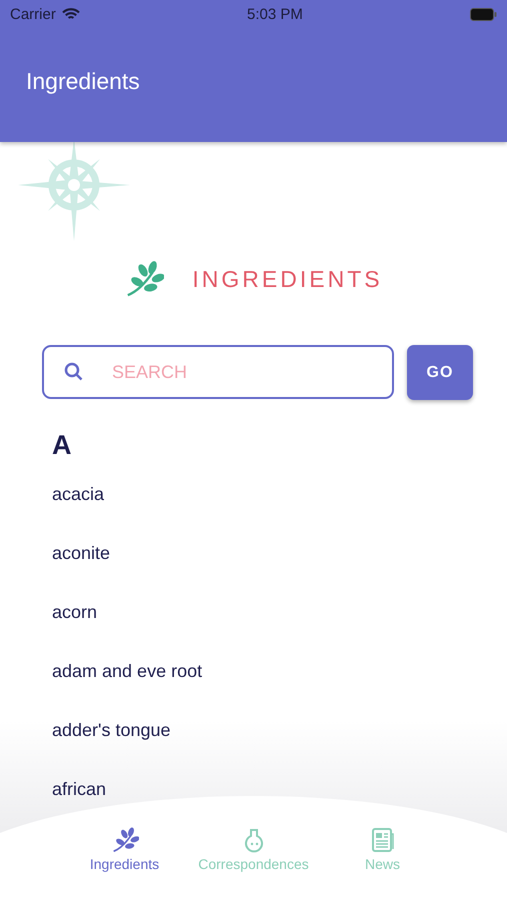 The height and width of the screenshot is (900, 507). Describe the element at coordinates (78, 494) in the screenshot. I see `ingredient-item: acacia` at that location.